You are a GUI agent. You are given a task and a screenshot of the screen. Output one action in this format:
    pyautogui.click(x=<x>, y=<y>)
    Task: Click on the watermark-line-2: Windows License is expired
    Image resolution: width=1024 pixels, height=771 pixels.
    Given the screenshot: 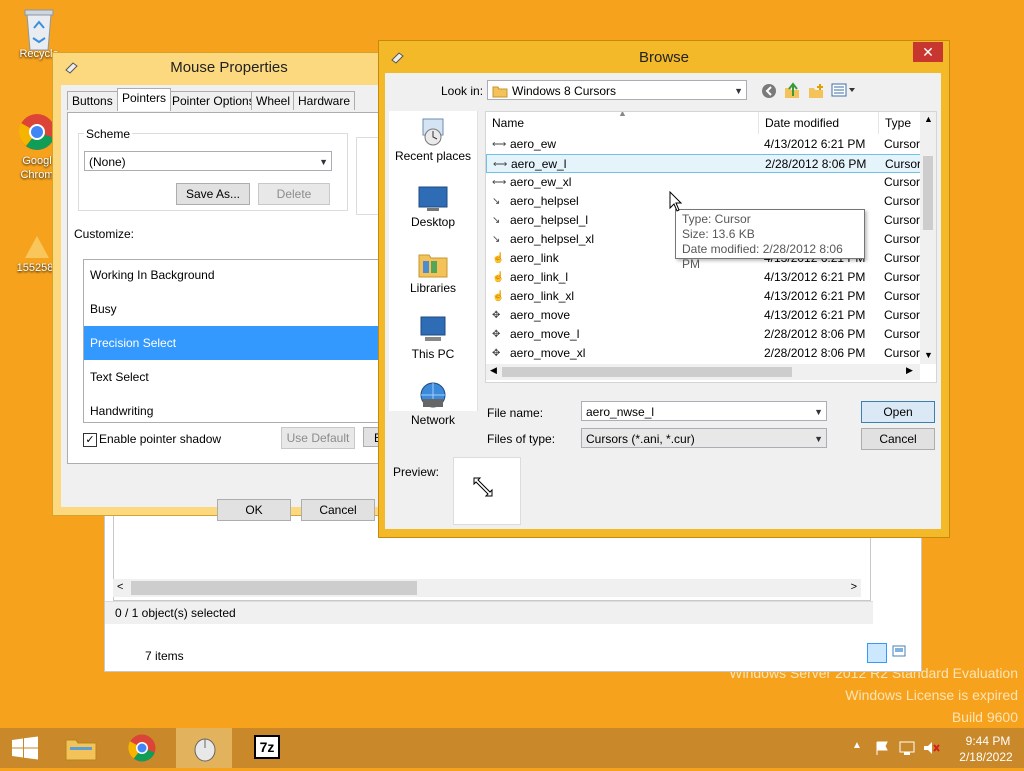 What is the action you would take?
    pyautogui.click(x=931, y=695)
    